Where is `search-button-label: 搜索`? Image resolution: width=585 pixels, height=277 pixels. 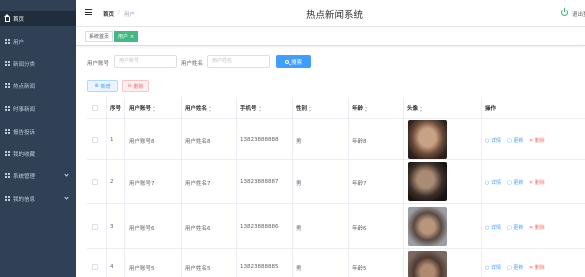
search-button-label: 搜索 is located at coordinates (296, 62).